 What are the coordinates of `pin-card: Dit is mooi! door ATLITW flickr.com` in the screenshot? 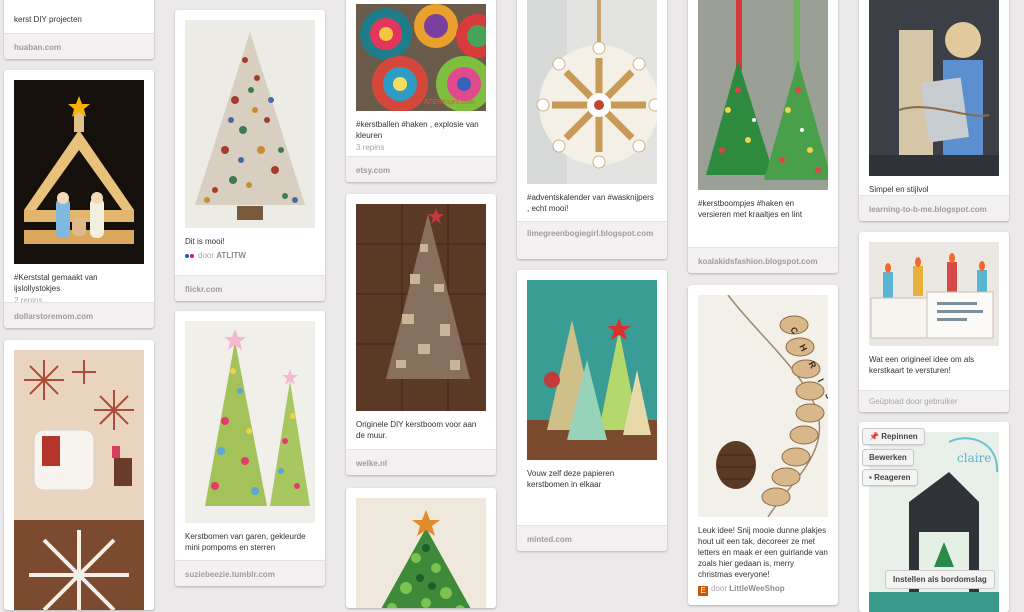 It's located at (250, 155).